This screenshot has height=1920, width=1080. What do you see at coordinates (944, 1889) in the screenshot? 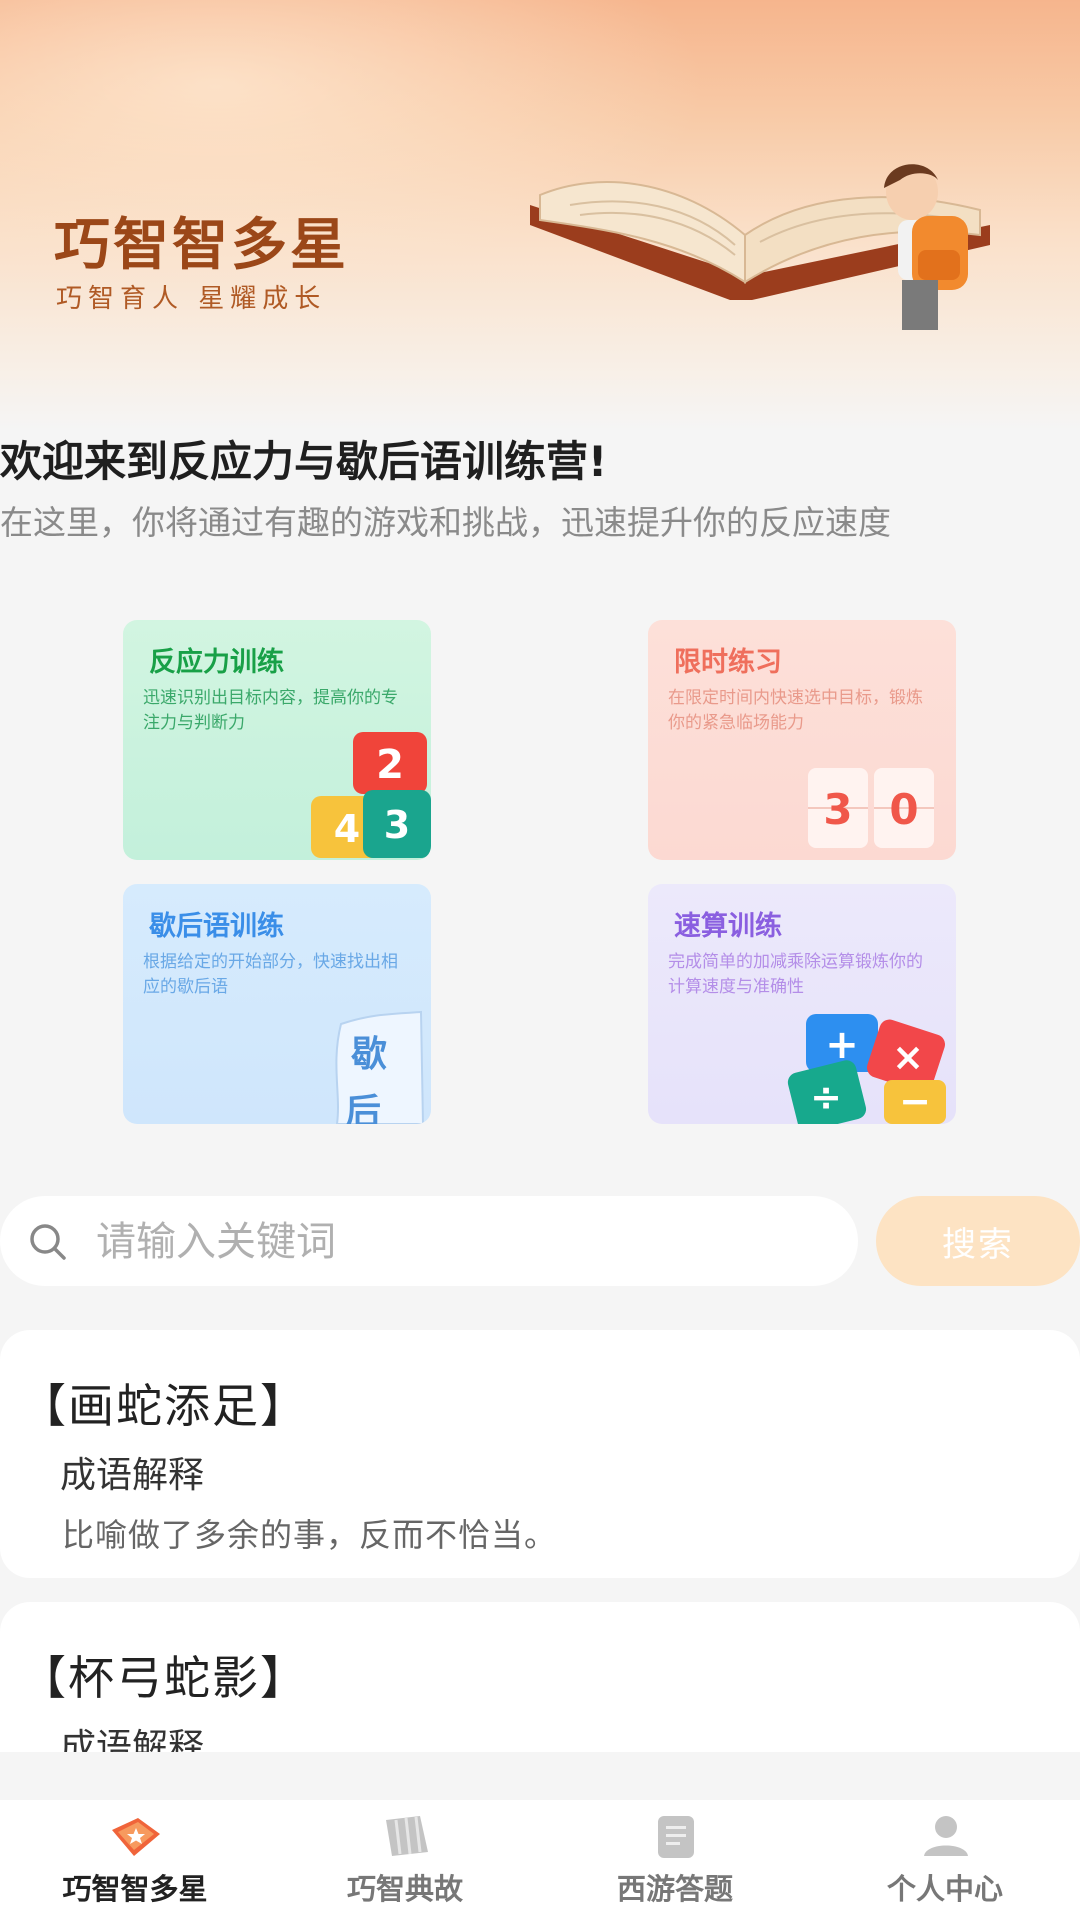
I see `nav-label: 个人中心` at bounding box center [944, 1889].